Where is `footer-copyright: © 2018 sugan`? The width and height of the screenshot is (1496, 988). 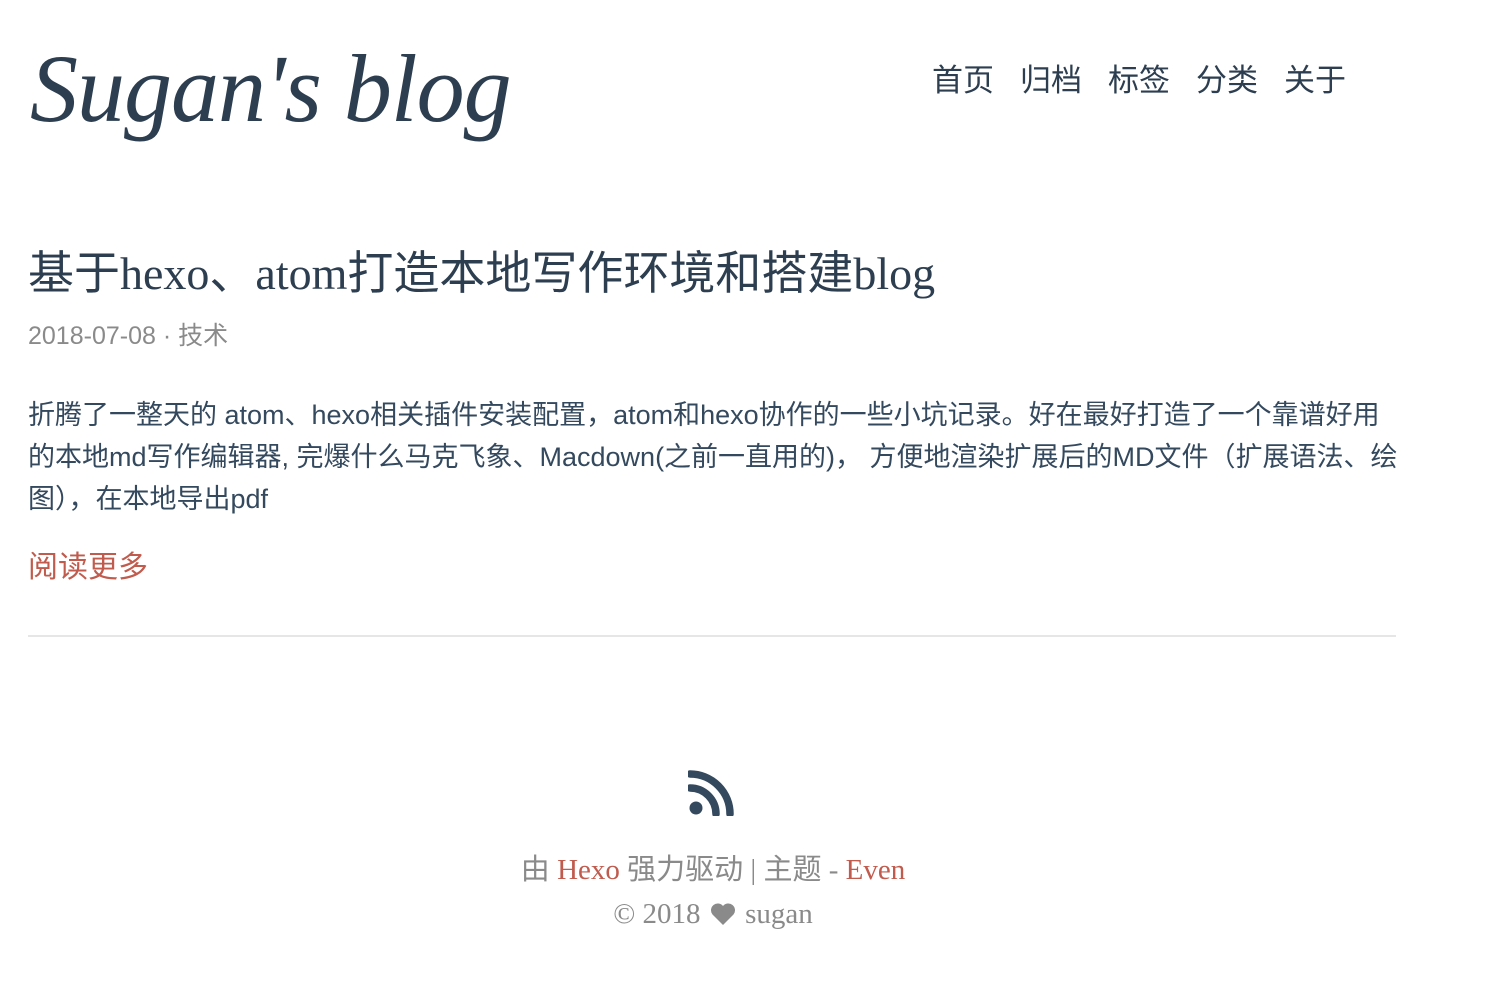
footer-copyright: © 2018 sugan is located at coordinates (713, 915).